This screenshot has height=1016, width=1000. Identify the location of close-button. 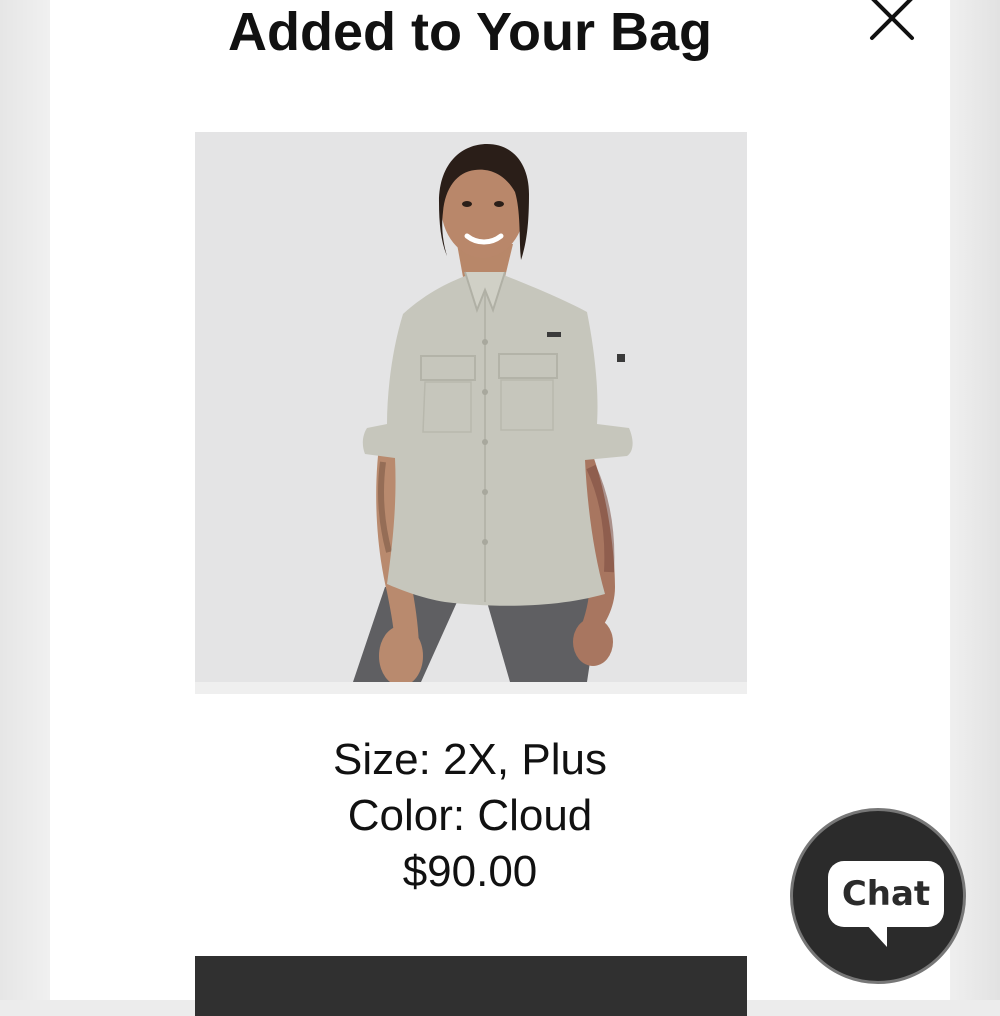
(892, 24).